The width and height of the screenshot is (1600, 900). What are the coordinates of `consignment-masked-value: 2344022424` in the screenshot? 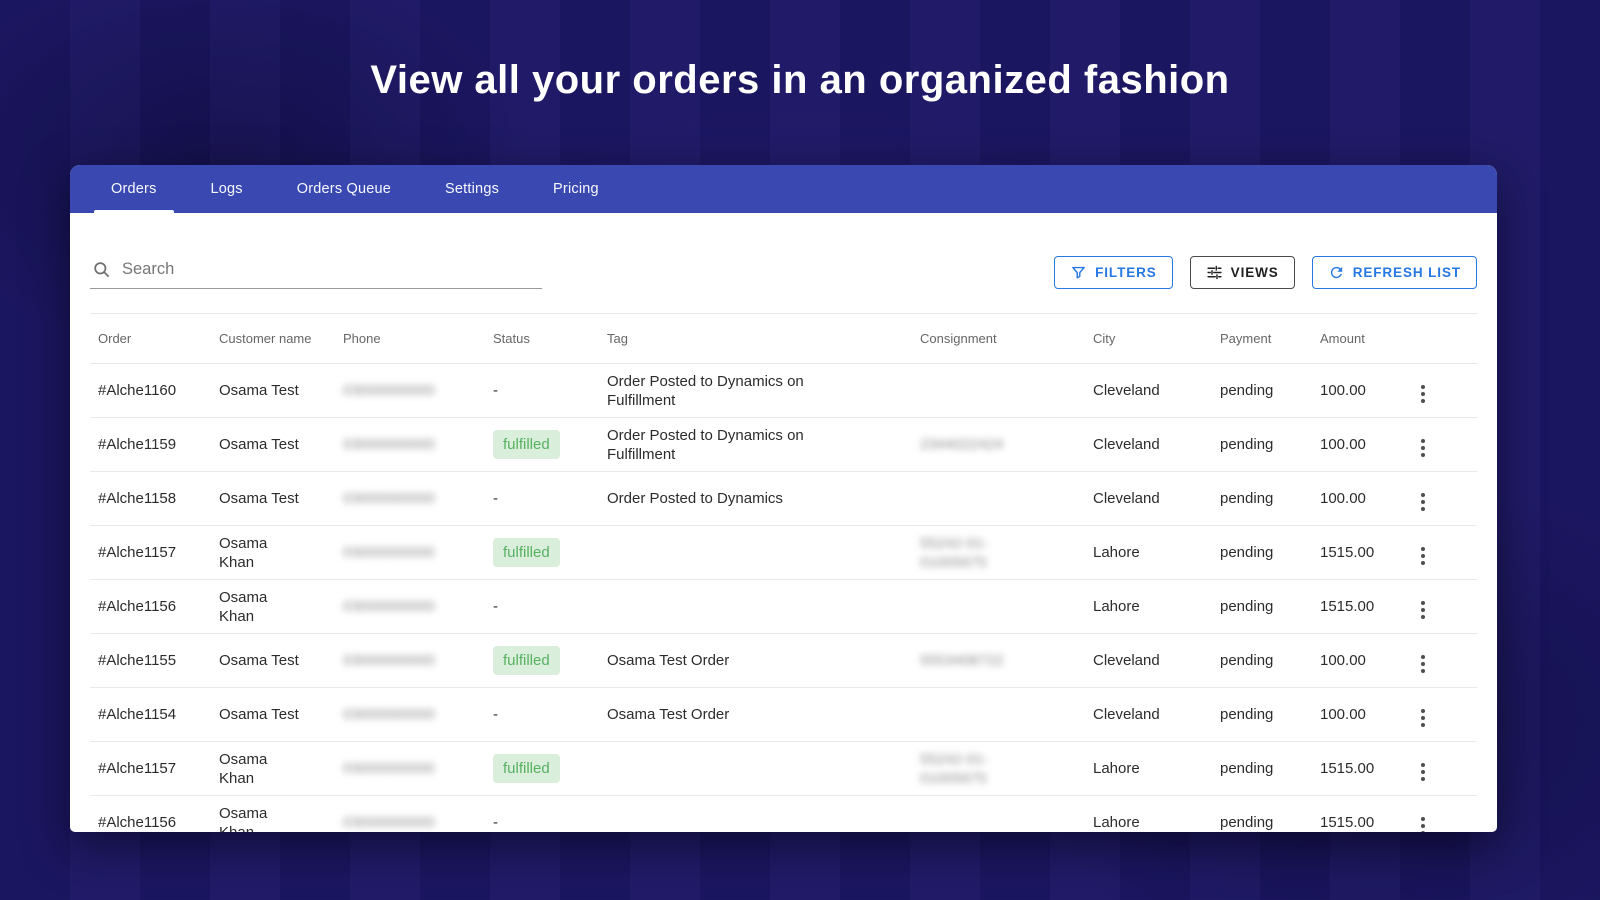 It's located at (962, 444).